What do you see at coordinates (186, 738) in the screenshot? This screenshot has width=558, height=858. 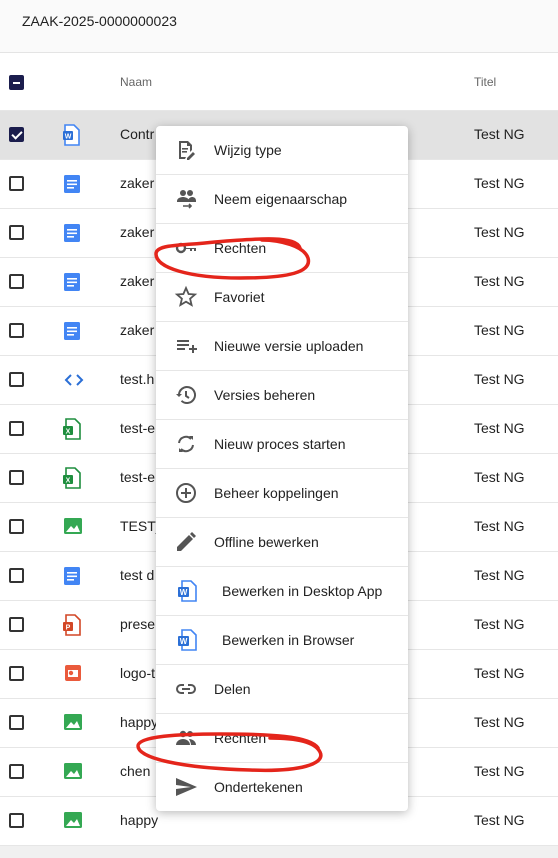 I see `people-icon` at bounding box center [186, 738].